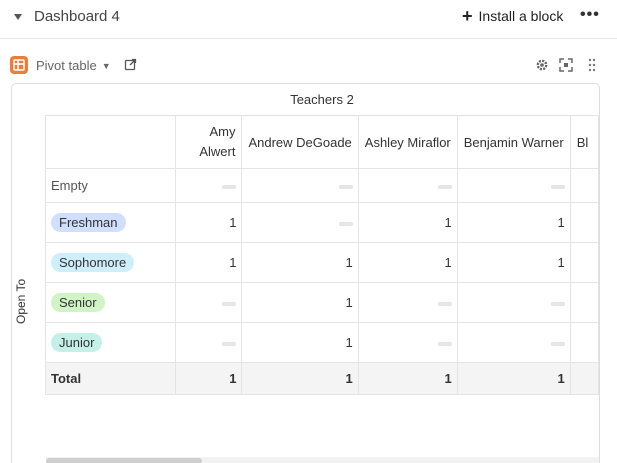  I want to click on more-options-icon: •••, so click(590, 15).